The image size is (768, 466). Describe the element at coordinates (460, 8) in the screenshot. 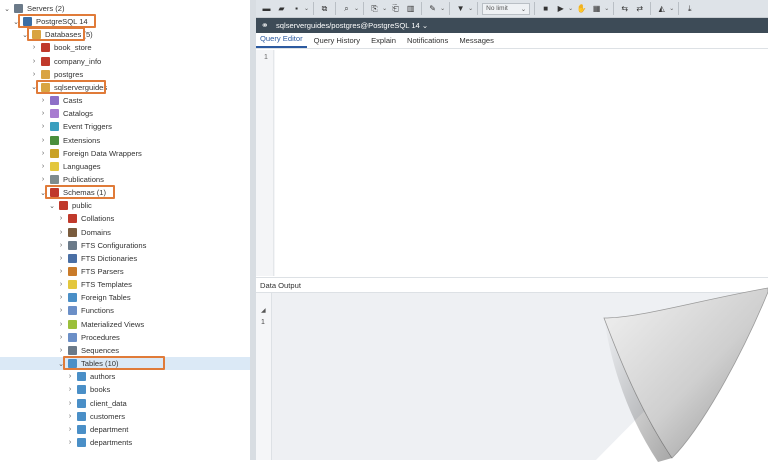

I see `filter-icon: ▼` at that location.